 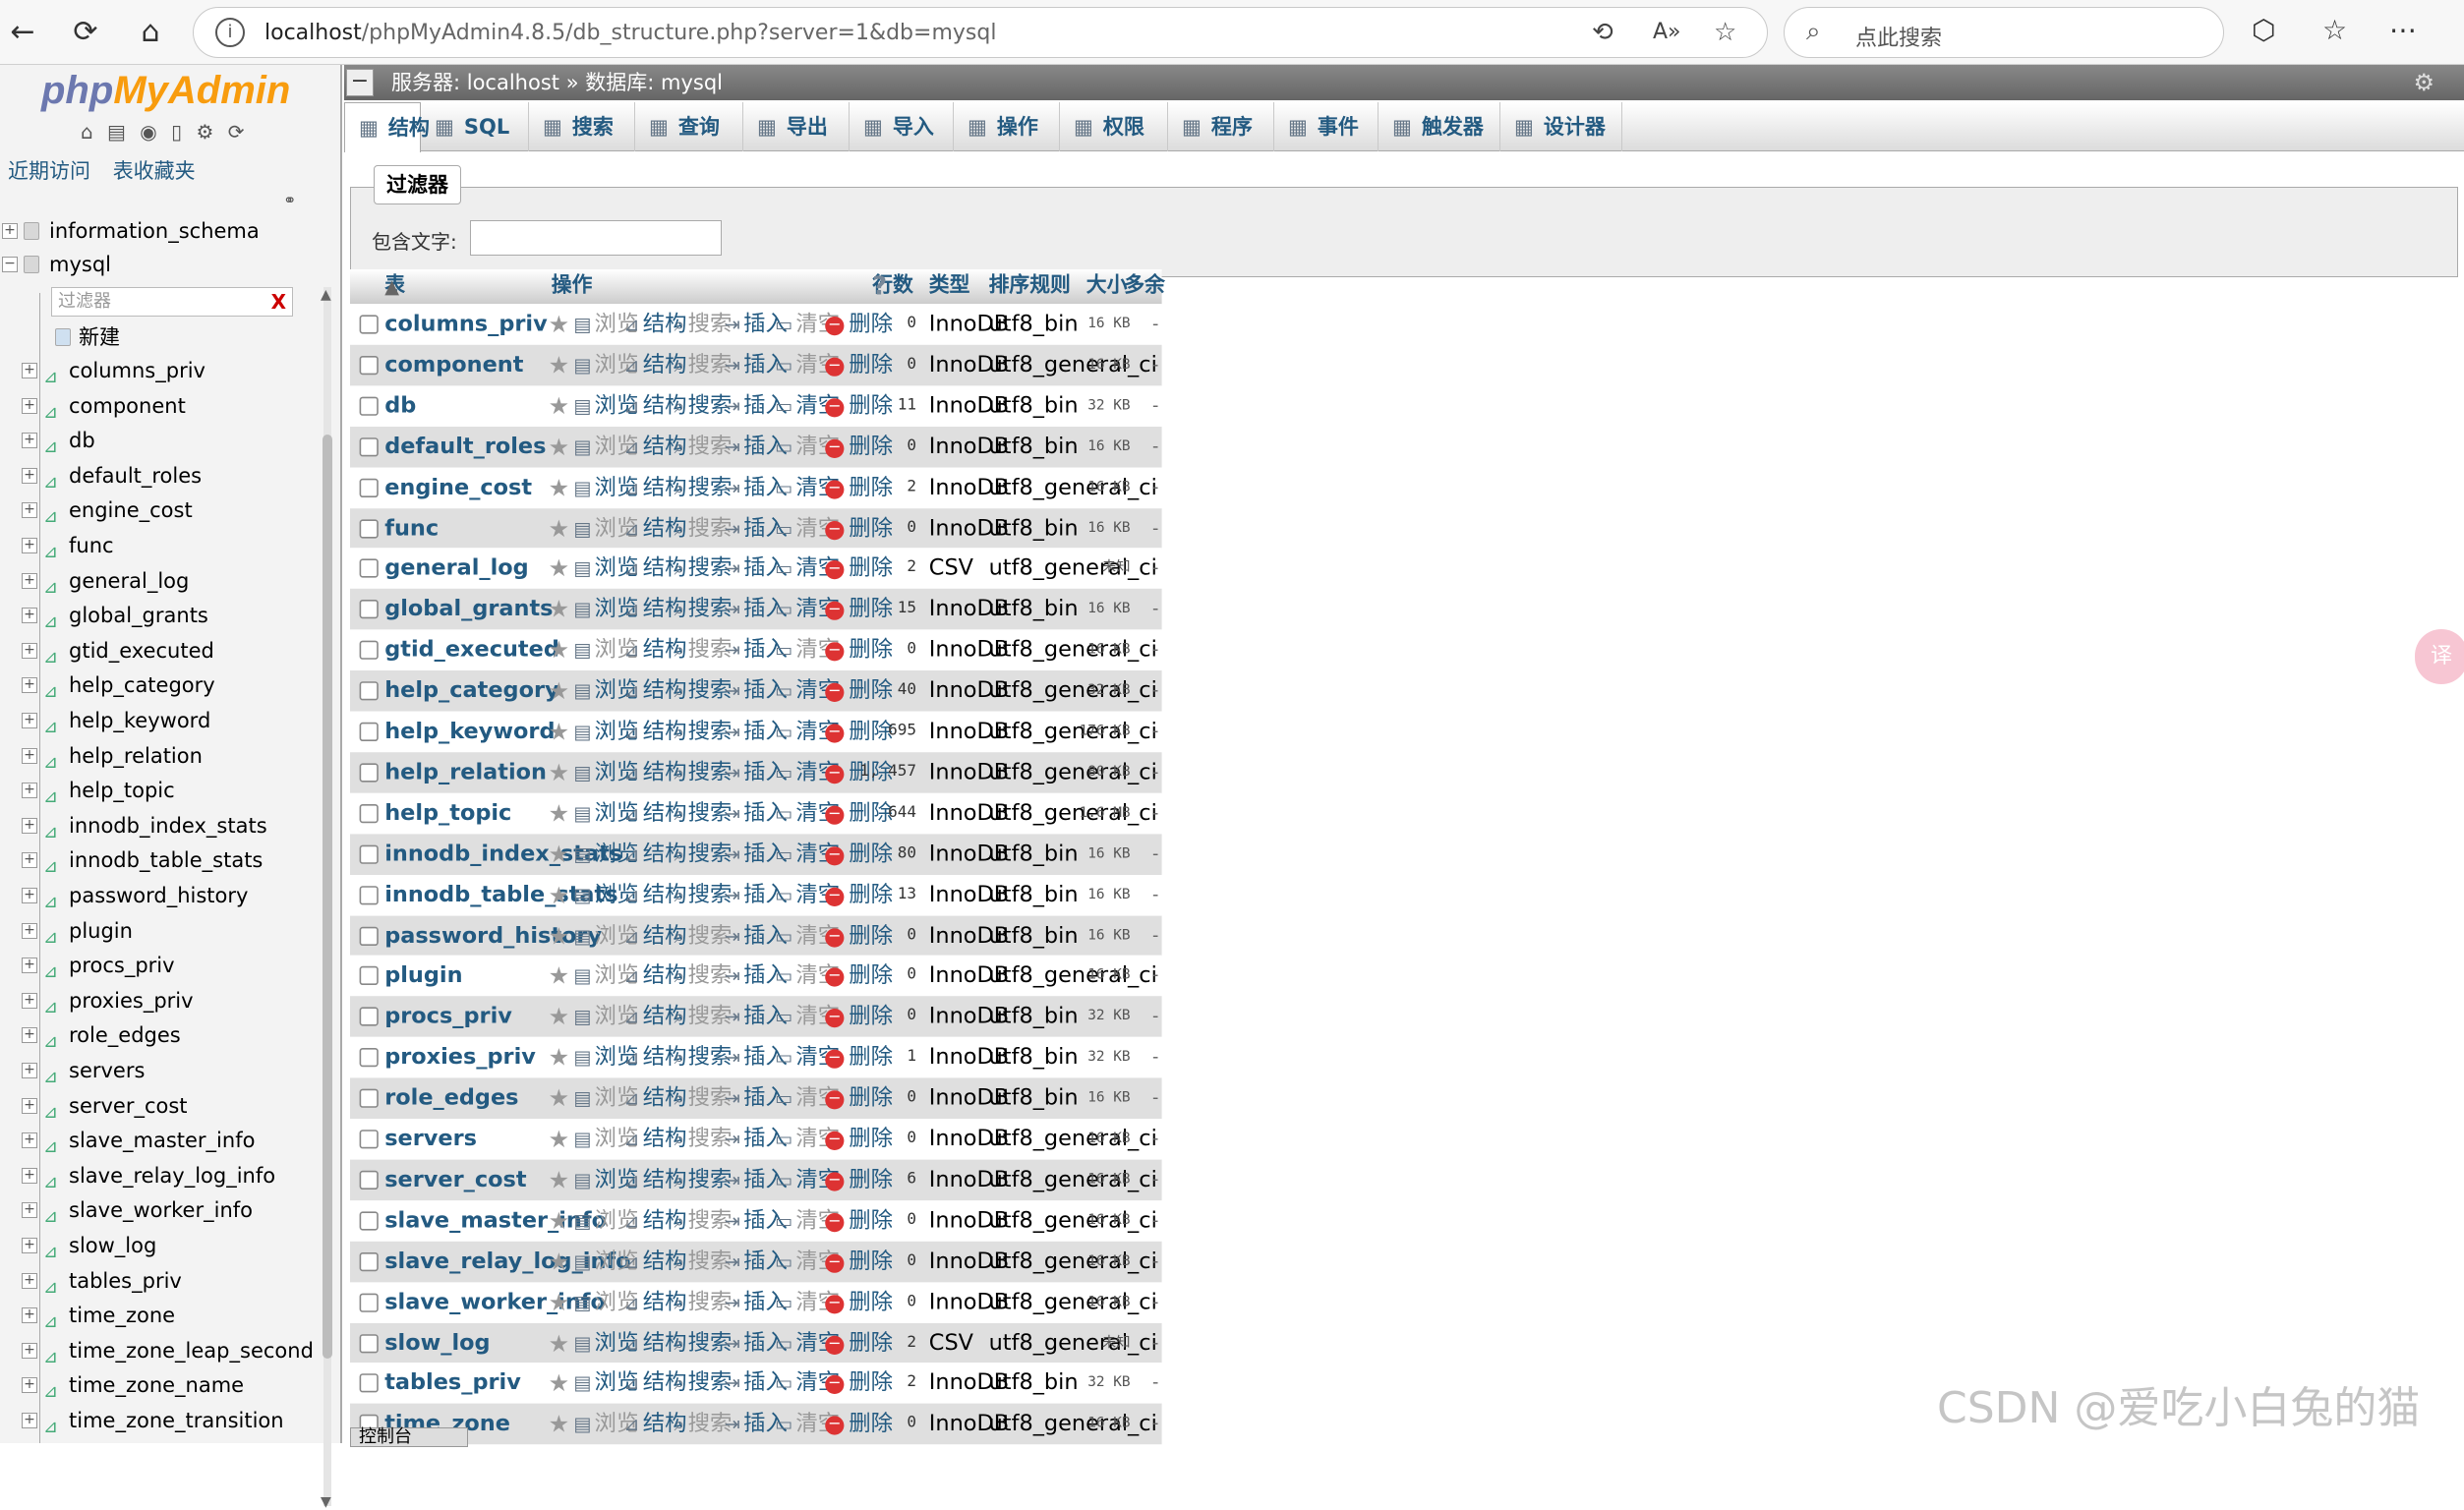 What do you see at coordinates (2403, 30) in the screenshot?
I see `more-menu-icon: ⋯` at bounding box center [2403, 30].